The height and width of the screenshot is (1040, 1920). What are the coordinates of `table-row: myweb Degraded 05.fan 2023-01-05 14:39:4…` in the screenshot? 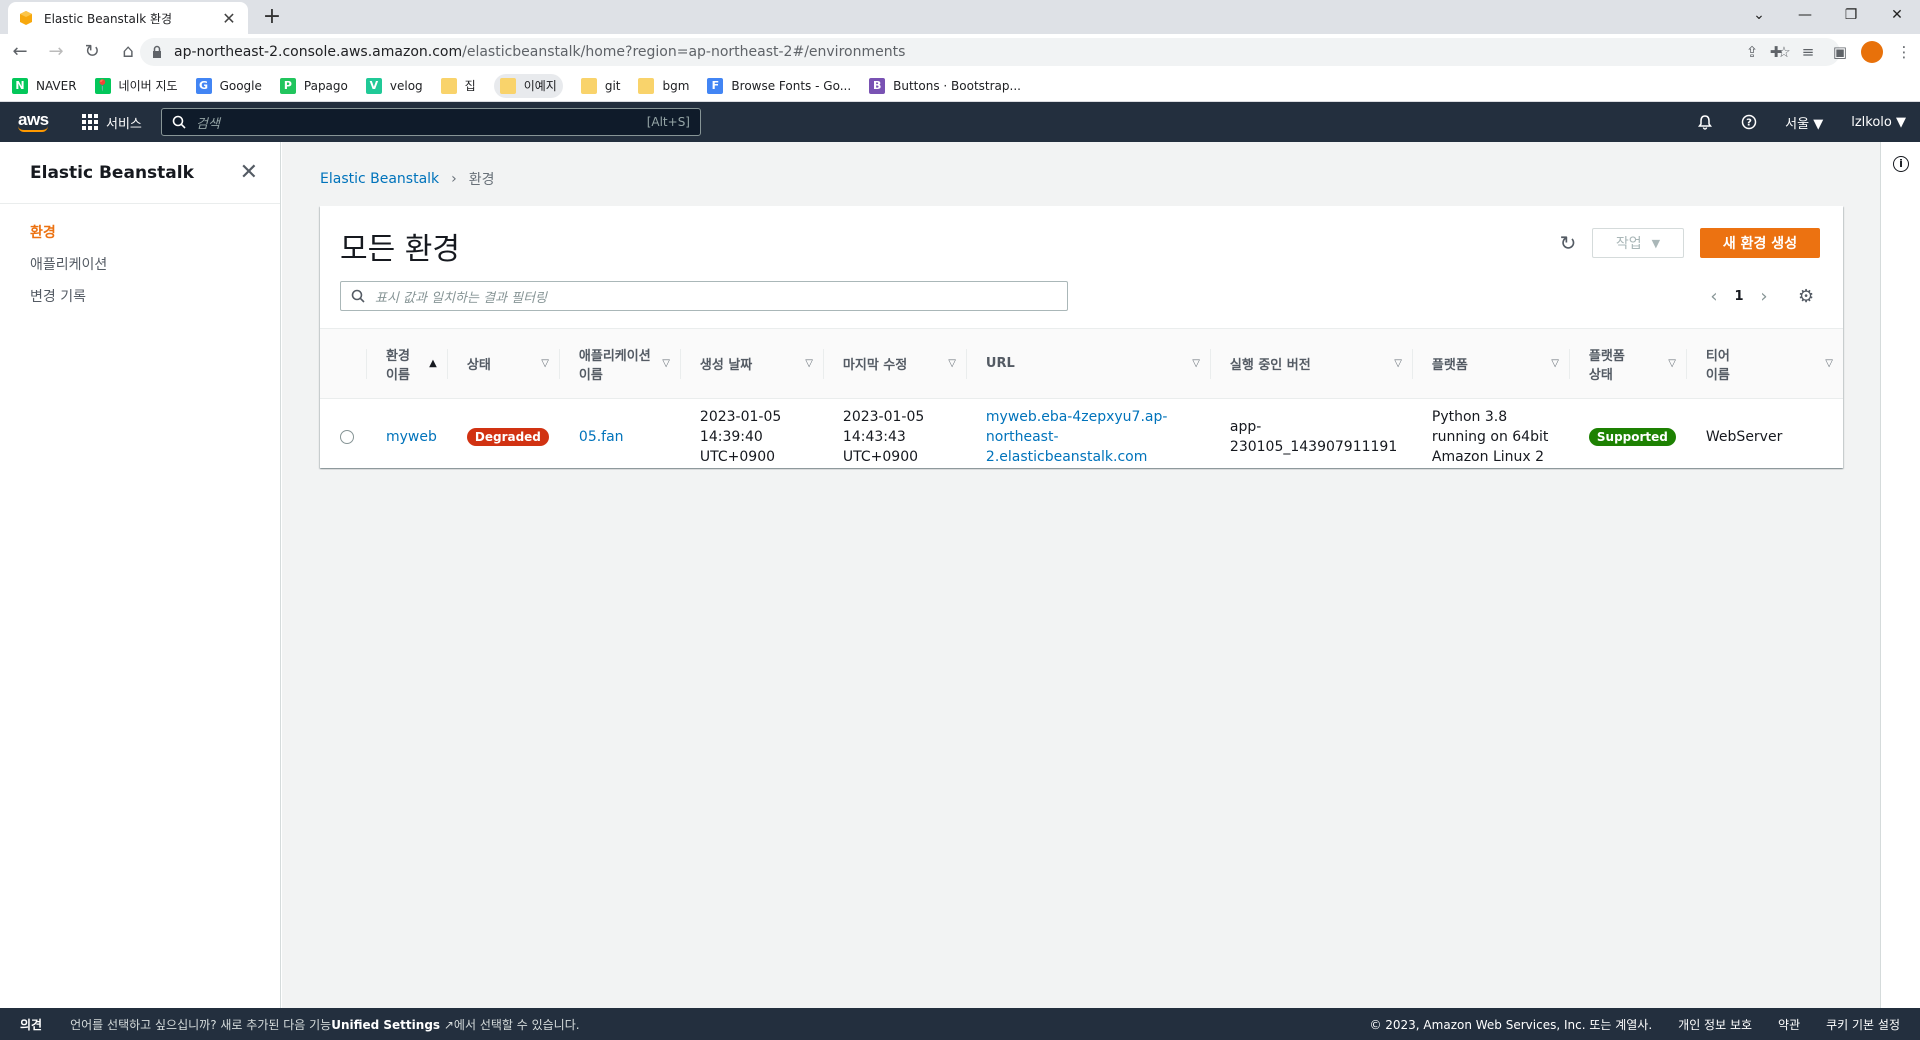 It's located at (1081, 437).